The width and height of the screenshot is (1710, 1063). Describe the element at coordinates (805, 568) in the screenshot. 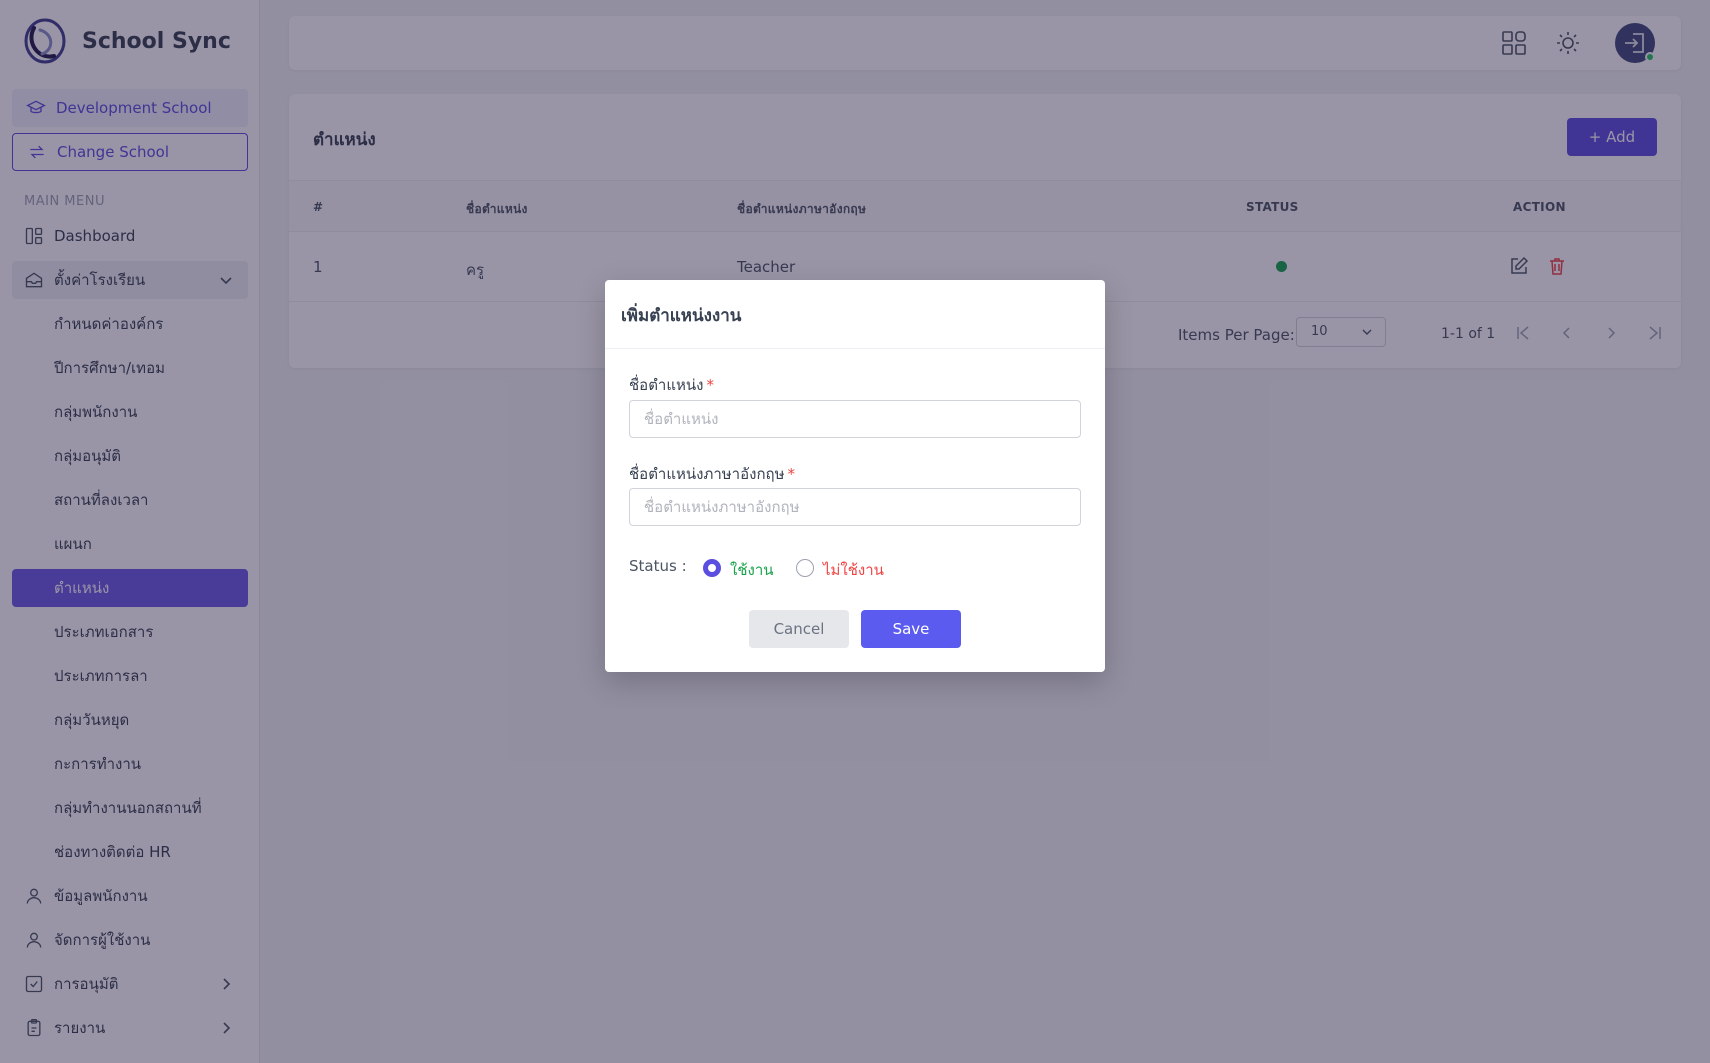

I see `status-inactive-radio` at that location.